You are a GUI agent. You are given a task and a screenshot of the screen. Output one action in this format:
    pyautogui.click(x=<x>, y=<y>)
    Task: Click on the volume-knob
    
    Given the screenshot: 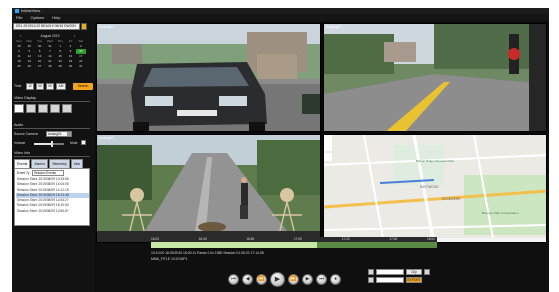 What is the action you would take?
    pyautogui.click(x=52, y=144)
    